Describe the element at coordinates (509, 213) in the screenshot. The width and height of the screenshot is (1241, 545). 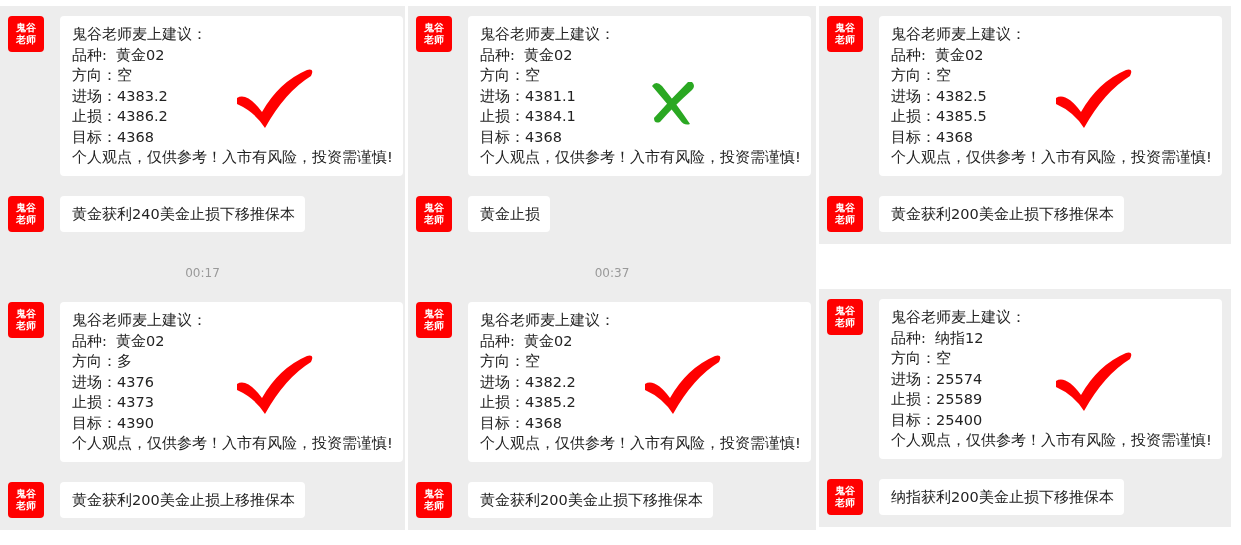
I see `message-bubble: 黄金止损` at that location.